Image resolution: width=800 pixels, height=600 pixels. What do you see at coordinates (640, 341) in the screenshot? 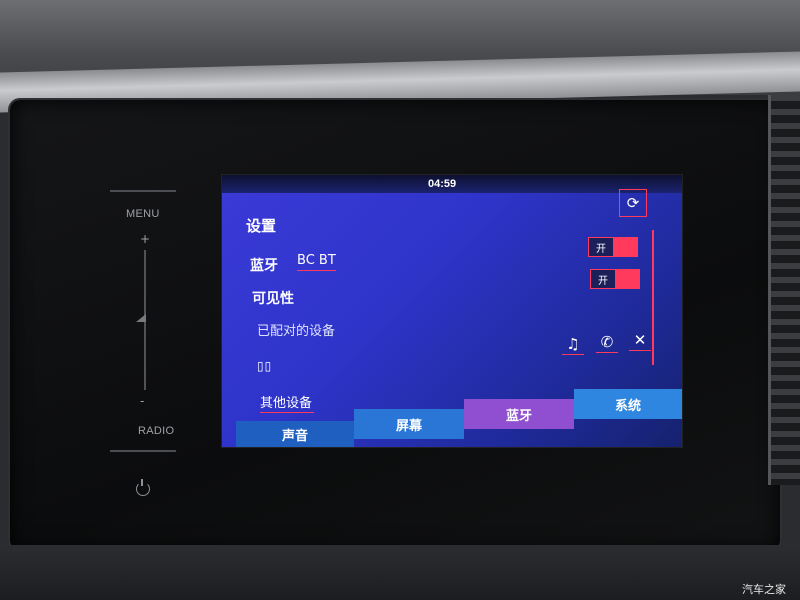
I see `close-icon: ✕` at bounding box center [640, 341].